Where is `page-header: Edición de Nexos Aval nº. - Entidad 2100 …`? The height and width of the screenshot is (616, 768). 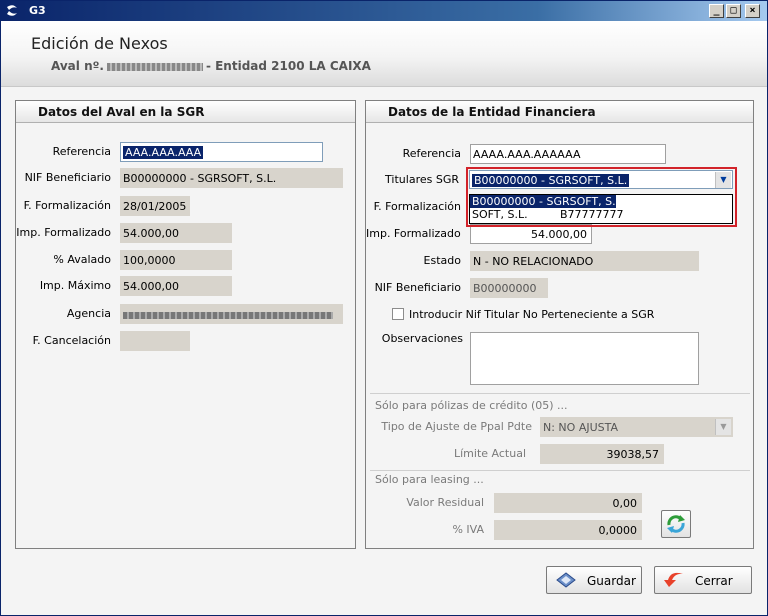
page-header: Edición de Nexos Aval nº. - Entidad 2100 … is located at coordinates (384, 54).